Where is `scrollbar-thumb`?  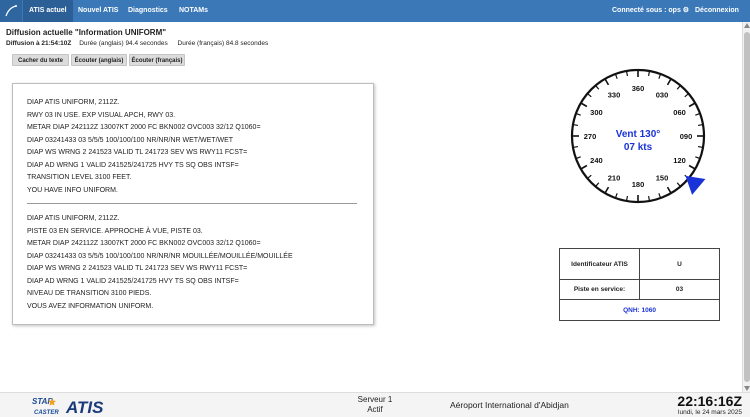
scrollbar-thumb is located at coordinates (747, 207).